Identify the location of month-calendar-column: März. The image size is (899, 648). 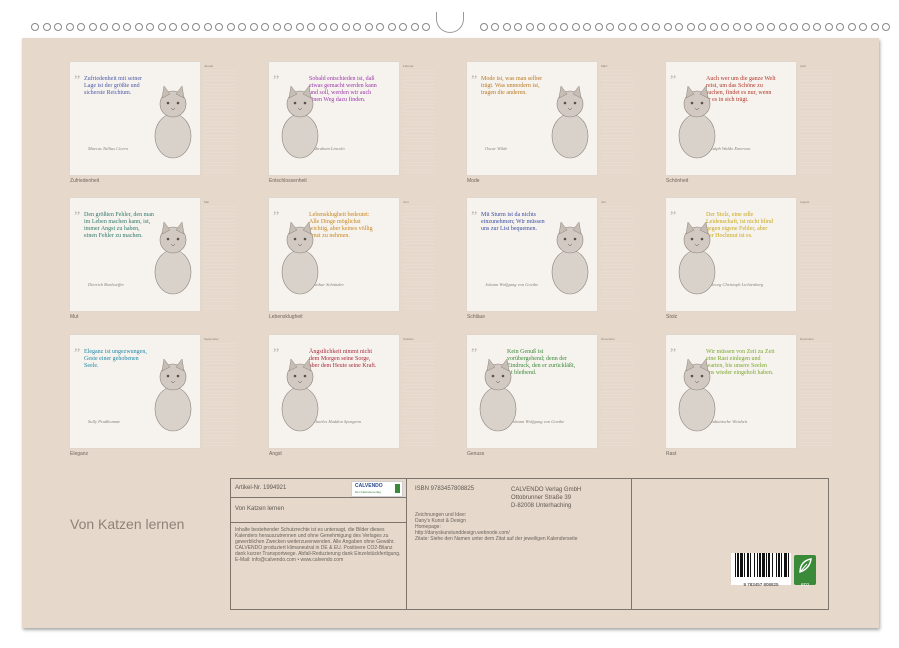
(617, 118).